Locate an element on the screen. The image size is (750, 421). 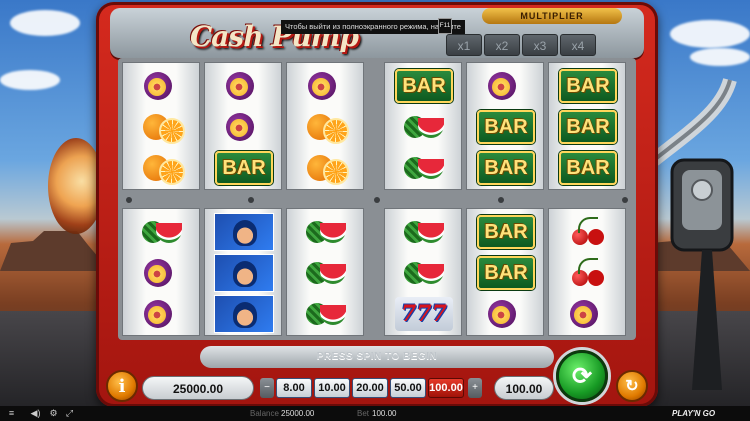
message-bar: PRESS SPIN TO BEGIN is located at coordinates (377, 357).